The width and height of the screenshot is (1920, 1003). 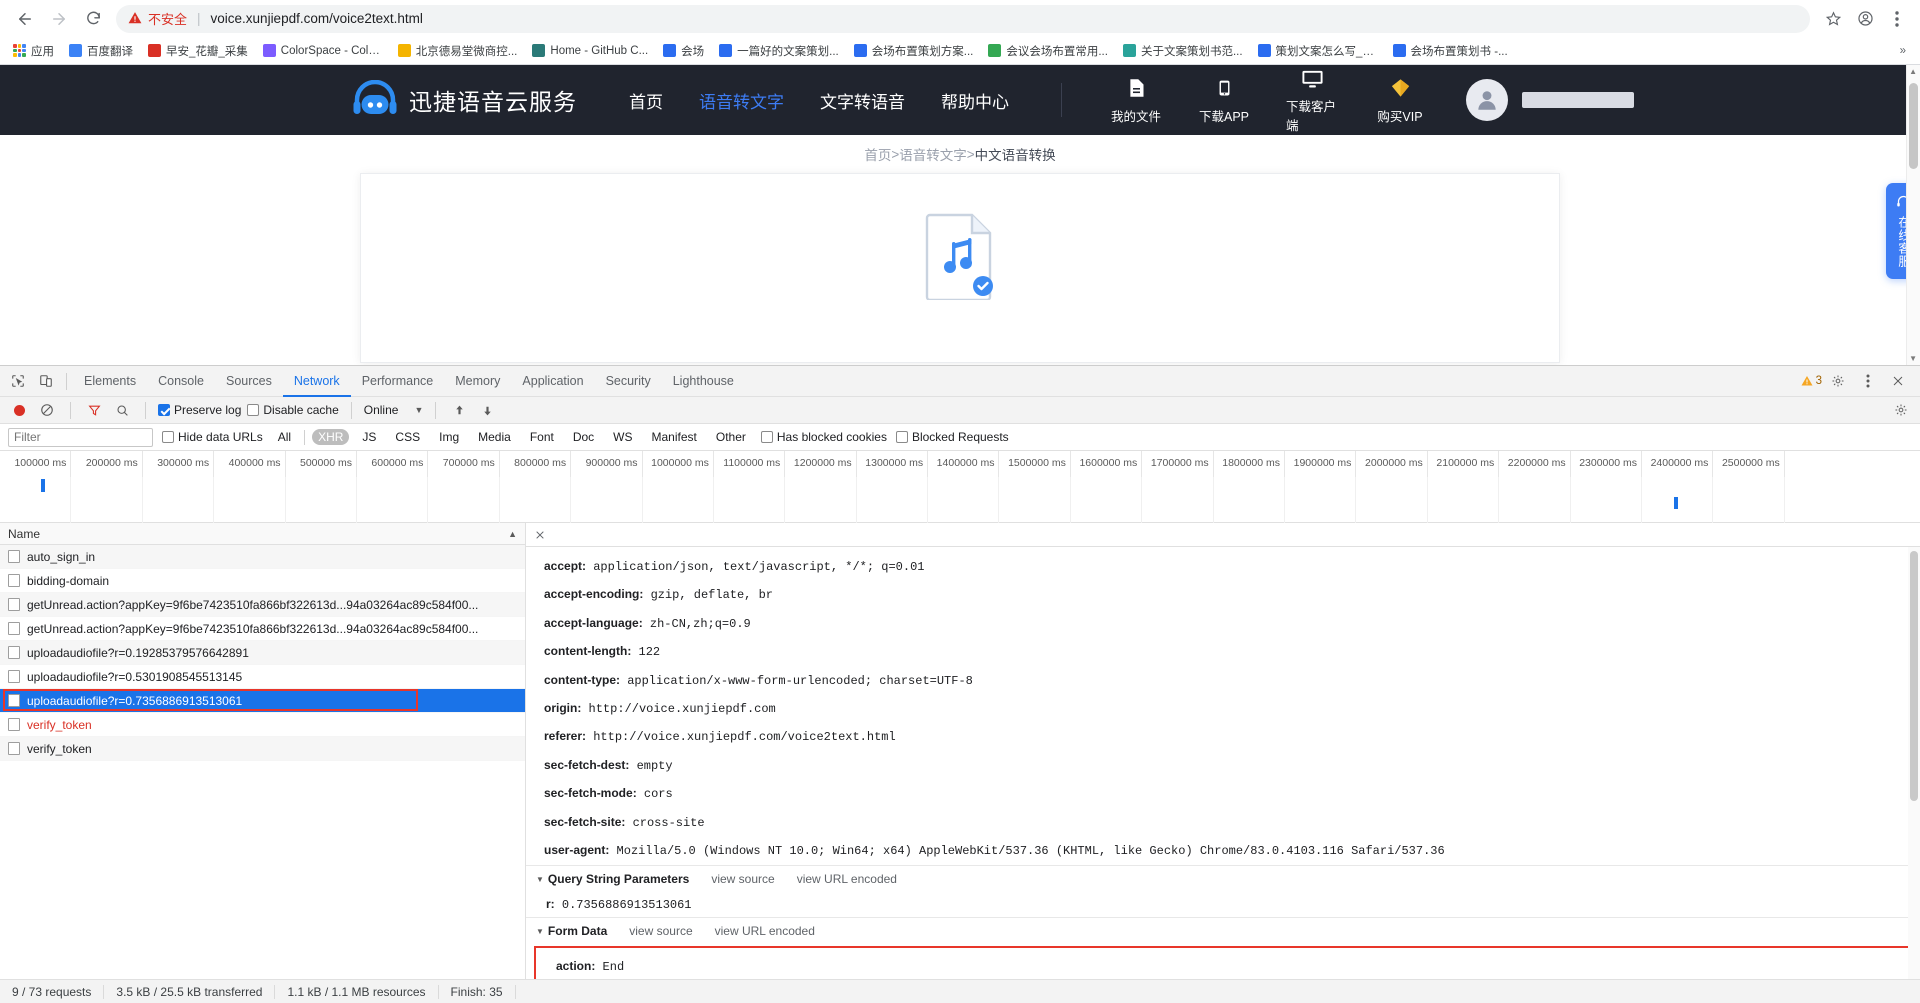 I want to click on bookmarks-overflow-button: », so click(x=1903, y=51).